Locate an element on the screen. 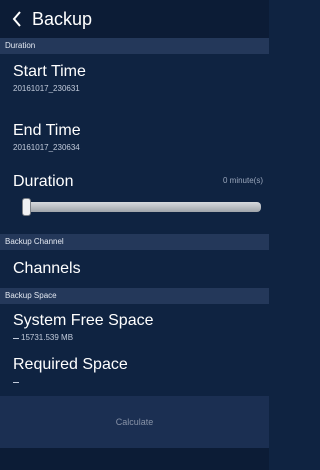  end-time-label: End Time is located at coordinates (47, 130).